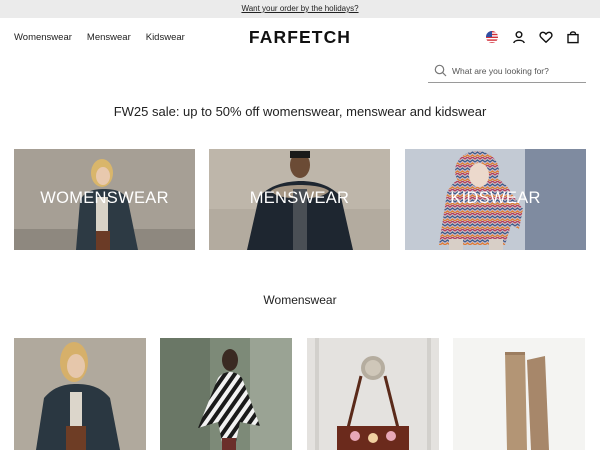 The height and width of the screenshot is (450, 600). I want to click on wishlist-heart-icon, so click(546, 37).